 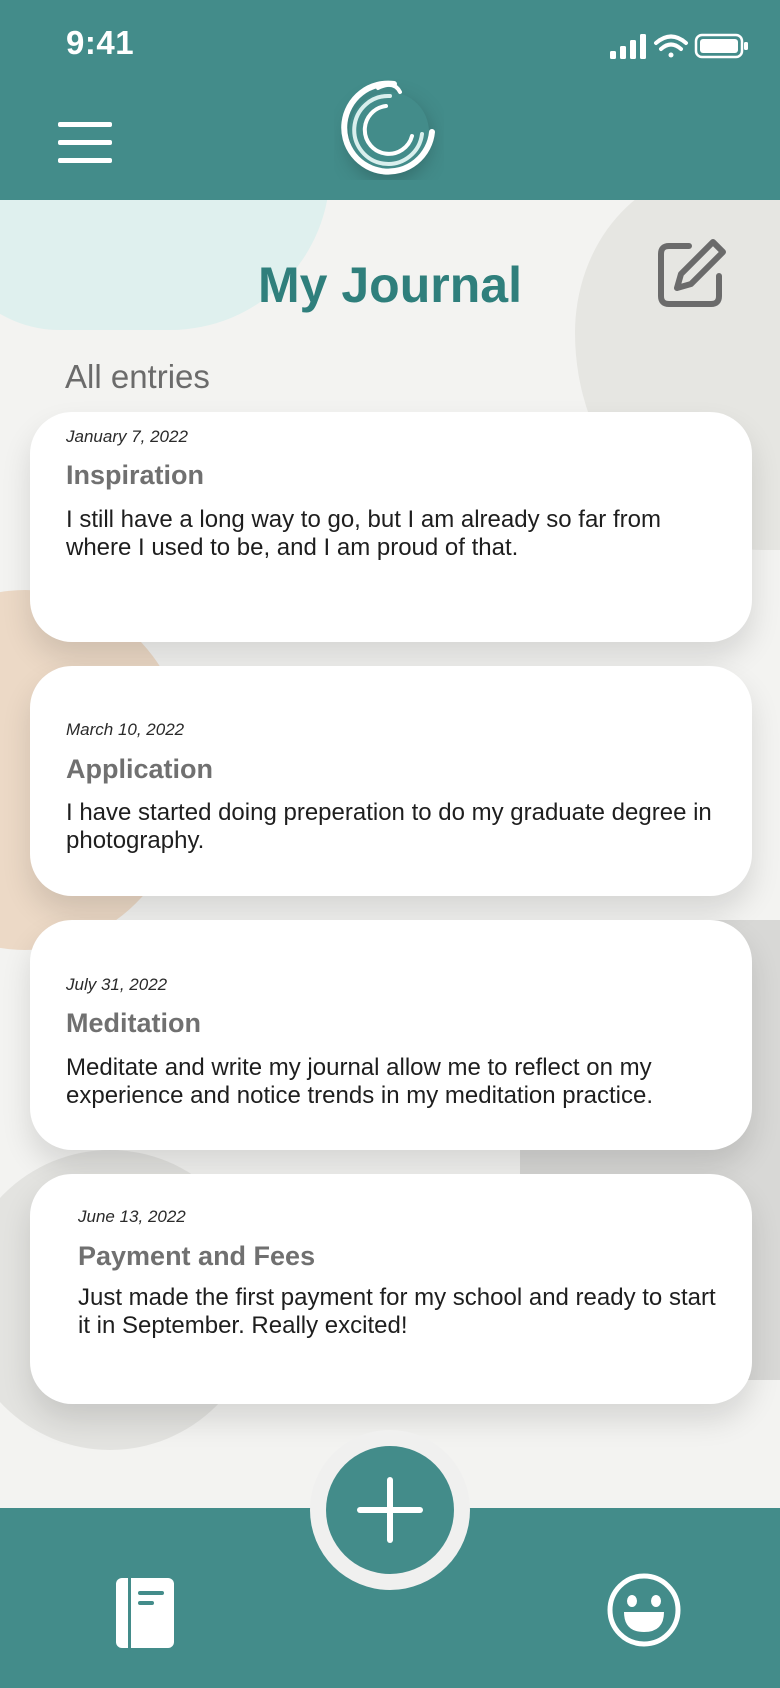 What do you see at coordinates (117, 984) in the screenshot?
I see `entry-date: July 31, 2022` at bounding box center [117, 984].